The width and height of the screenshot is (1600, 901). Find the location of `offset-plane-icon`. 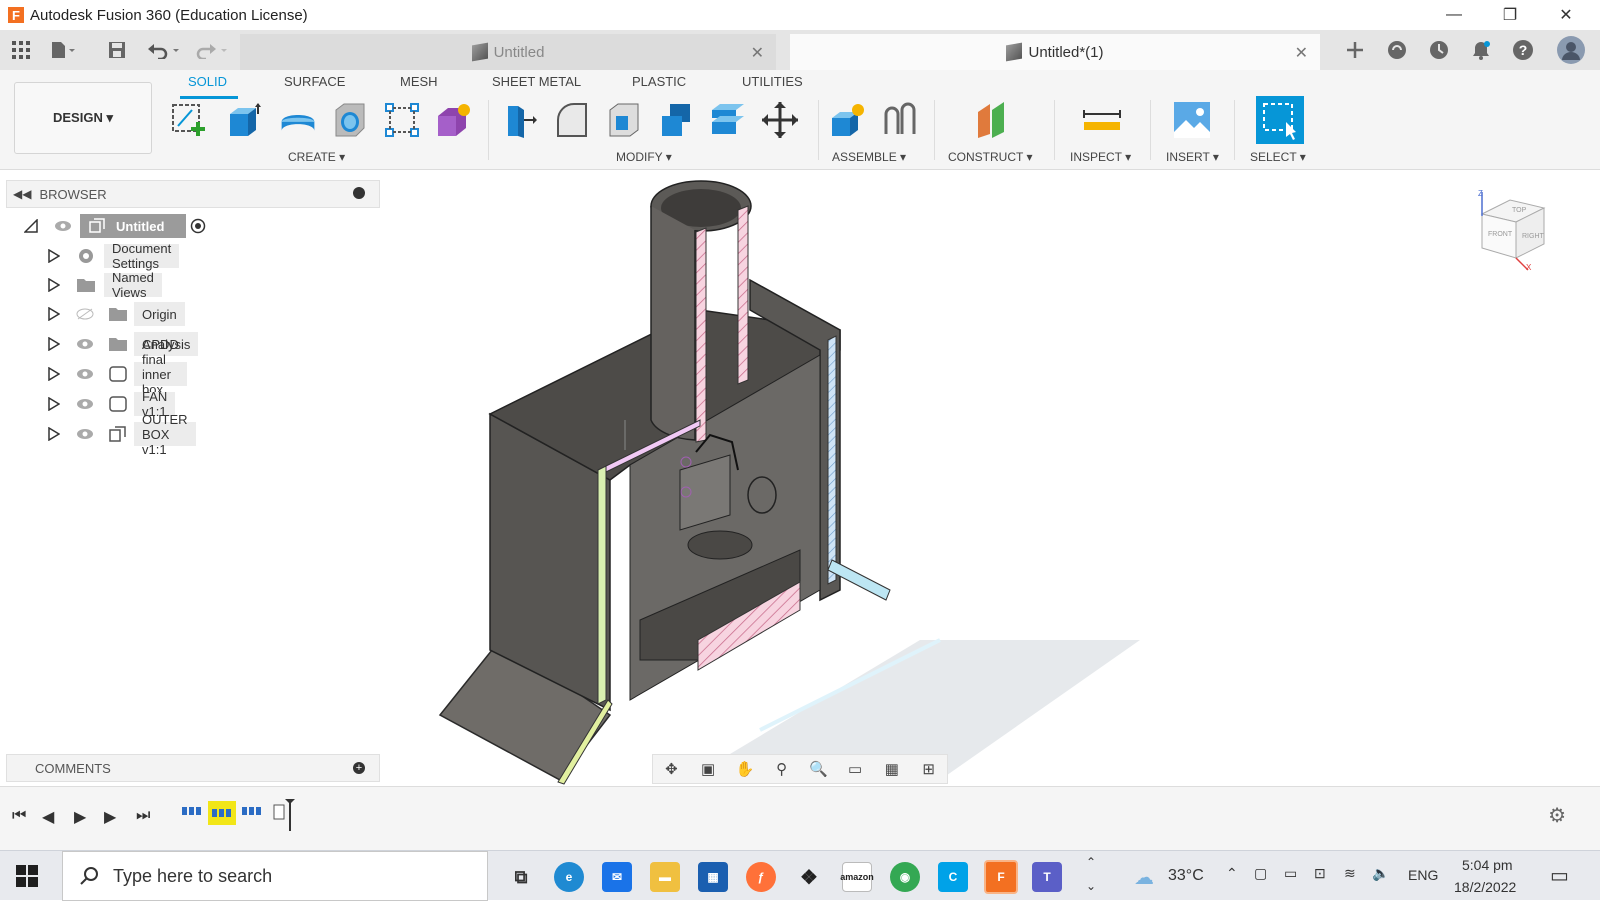

offset-plane-icon is located at coordinates (994, 120).